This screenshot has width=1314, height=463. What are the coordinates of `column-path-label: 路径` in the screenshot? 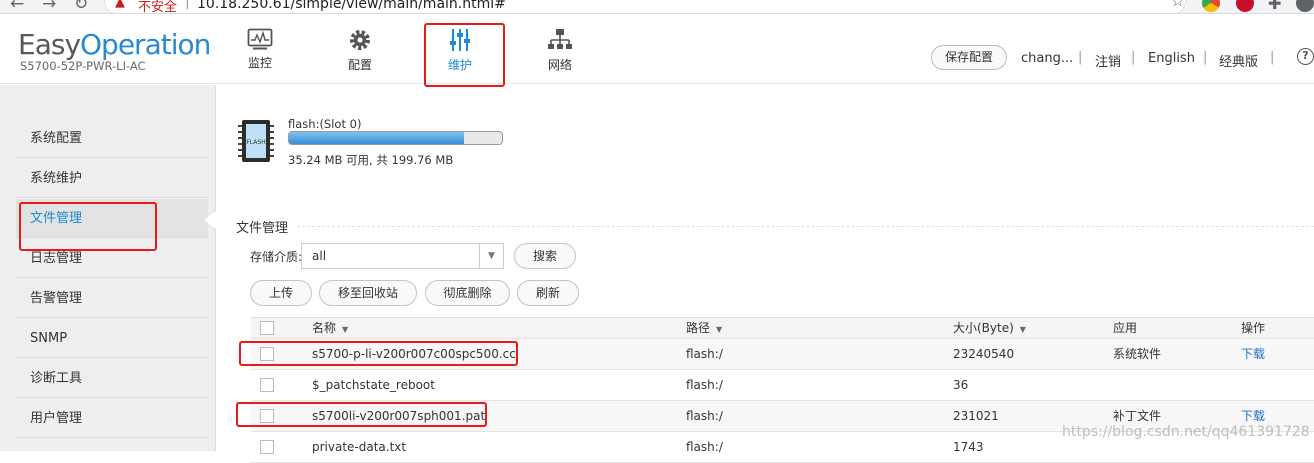 It's located at (698, 328).